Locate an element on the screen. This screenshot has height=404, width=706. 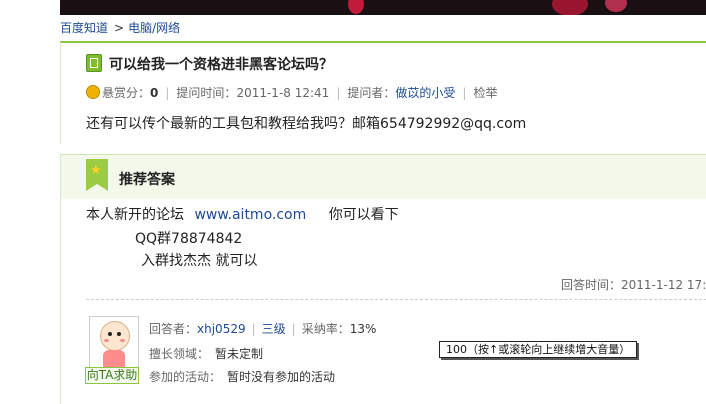
asker-link: 做苡的小受 is located at coordinates (425, 93).